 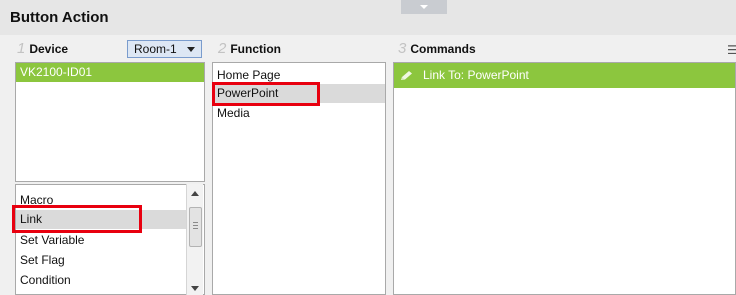 I want to click on device-list: VK2100-ID01, so click(x=110, y=122).